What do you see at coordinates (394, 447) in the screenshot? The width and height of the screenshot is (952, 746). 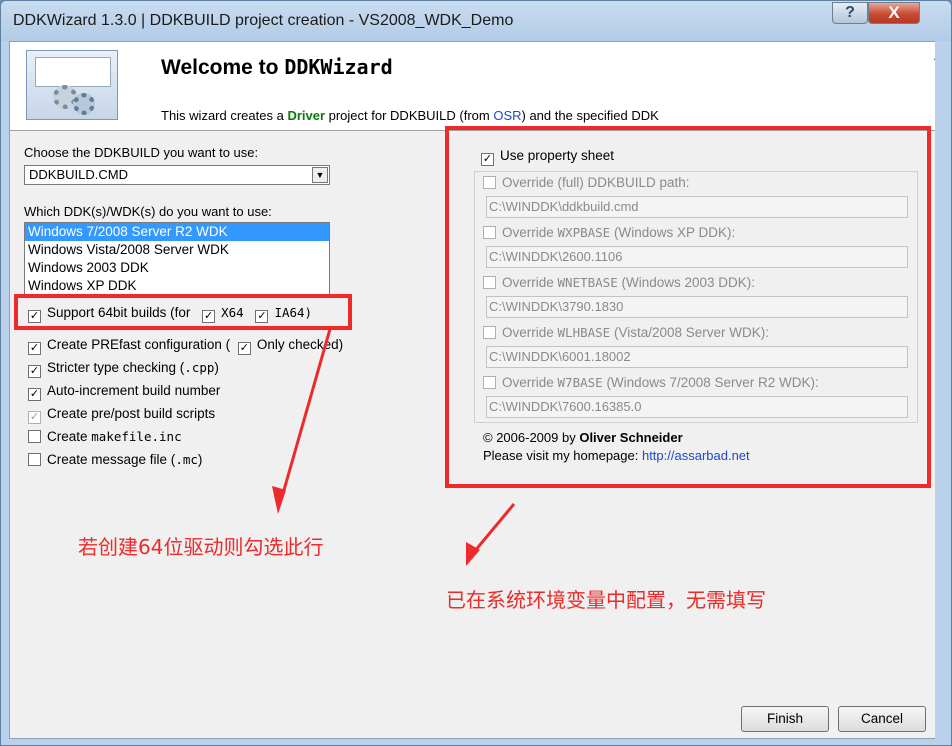 I see `annotation-arrows` at bounding box center [394, 447].